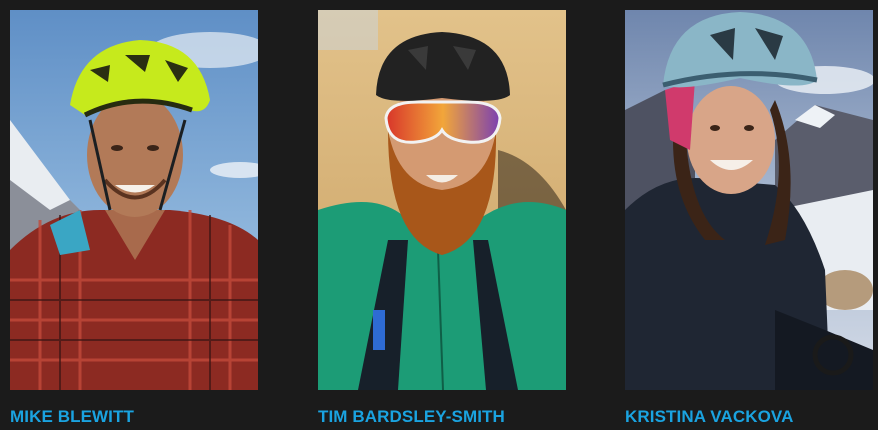 This screenshot has width=878, height=430. Describe the element at coordinates (749, 417) in the screenshot. I see `member-name: KRISTINA VACKOVA` at that location.